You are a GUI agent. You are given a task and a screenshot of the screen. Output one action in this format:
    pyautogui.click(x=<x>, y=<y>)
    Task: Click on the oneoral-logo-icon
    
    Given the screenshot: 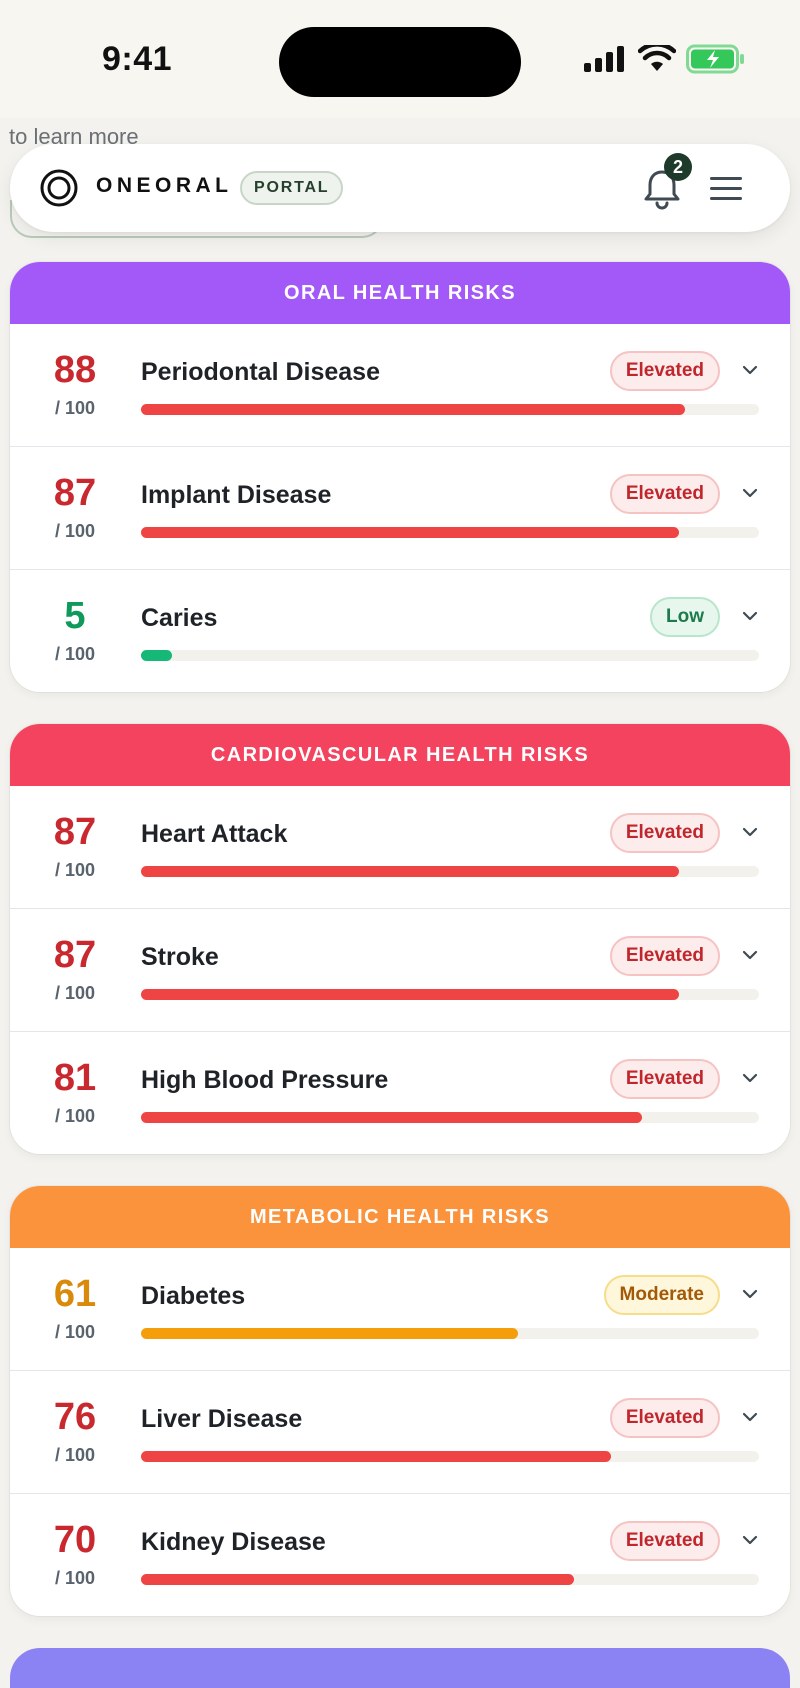 What is the action you would take?
    pyautogui.click(x=59, y=188)
    